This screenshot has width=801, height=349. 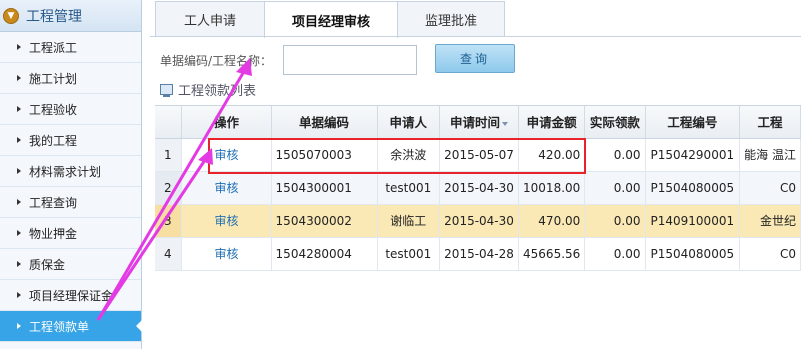 What do you see at coordinates (166, 90) in the screenshot?
I see `monitor-icon` at bounding box center [166, 90].